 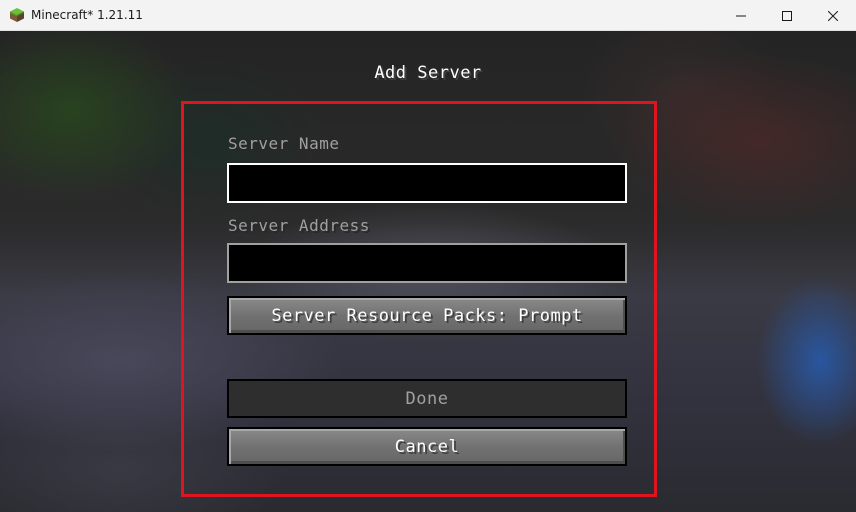 I want to click on close-button, so click(x=833, y=15).